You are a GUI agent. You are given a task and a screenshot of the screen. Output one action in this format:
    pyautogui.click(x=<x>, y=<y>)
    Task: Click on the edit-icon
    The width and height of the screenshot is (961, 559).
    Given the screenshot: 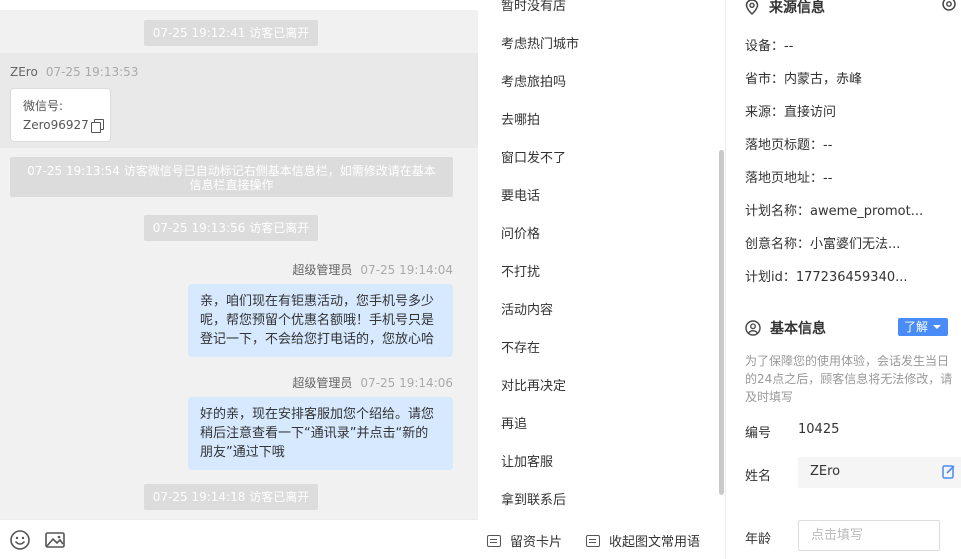 What is the action you would take?
    pyautogui.click(x=949, y=472)
    